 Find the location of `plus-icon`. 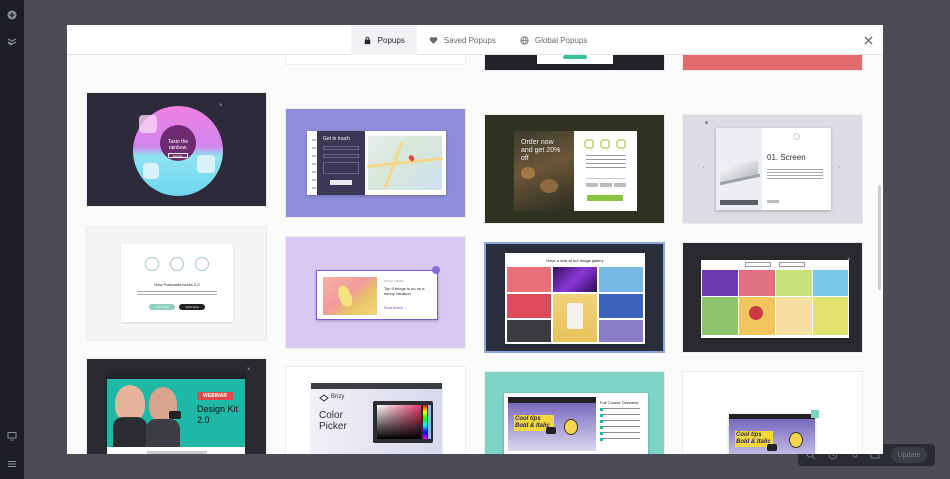

plus-icon is located at coordinates (12, 15).